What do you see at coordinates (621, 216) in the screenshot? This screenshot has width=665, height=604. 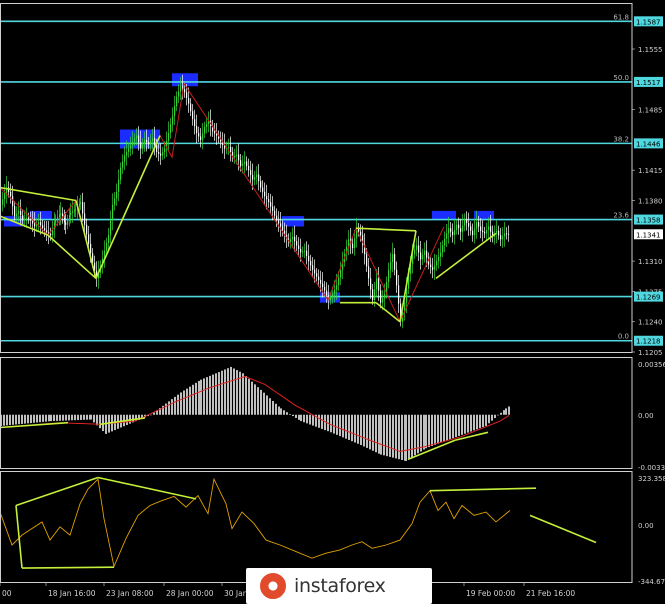 I see `fibonacci-level-label: 23.6` at bounding box center [621, 216].